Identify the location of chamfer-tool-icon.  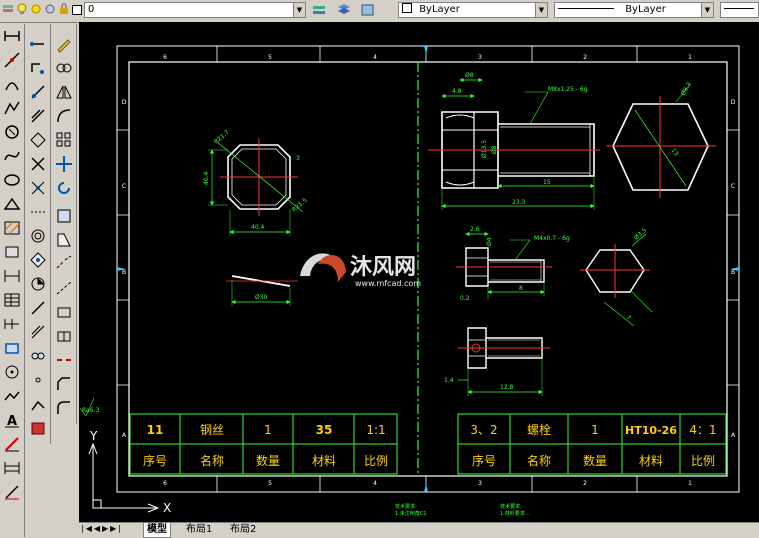
(38, 356).